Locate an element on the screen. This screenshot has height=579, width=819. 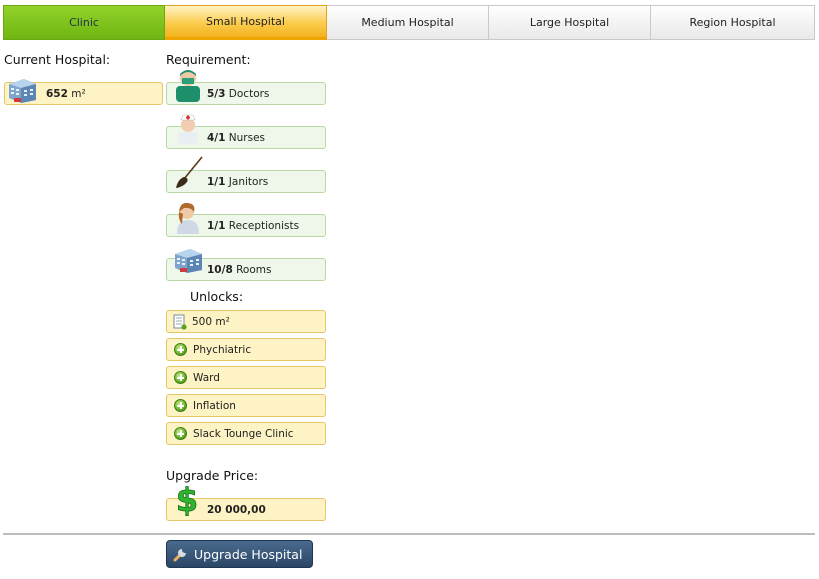
floorplan-icon is located at coordinates (180, 322).